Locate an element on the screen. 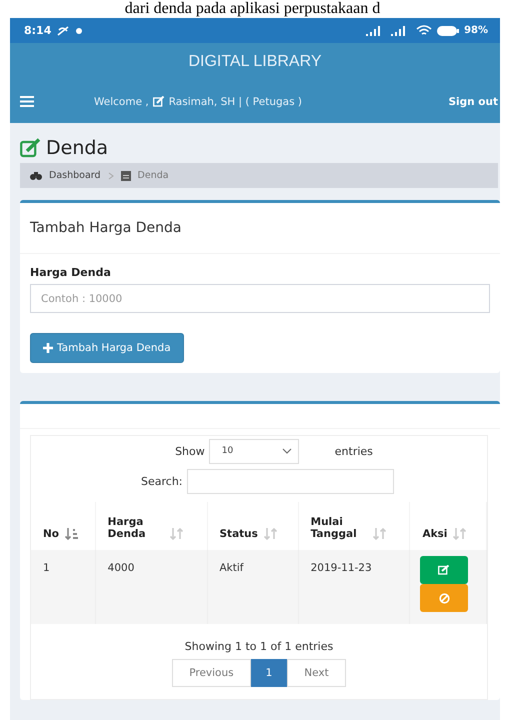 This screenshot has width=505, height=720. entries-info: Showing 1 to 1 of 1 entries is located at coordinates (259, 646).